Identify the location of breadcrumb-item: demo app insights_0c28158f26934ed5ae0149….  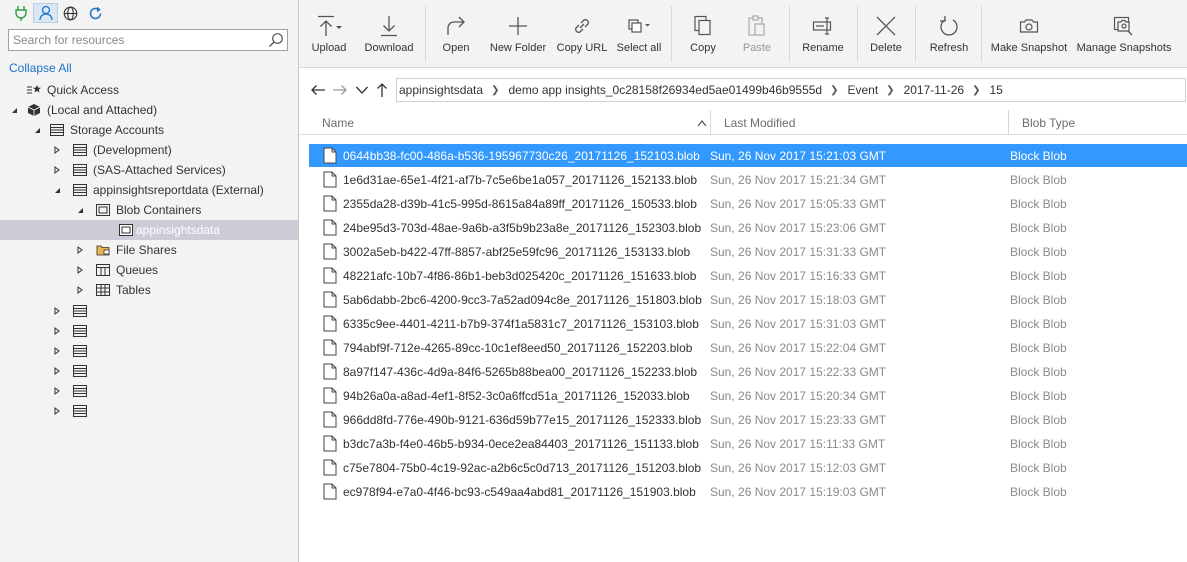
(665, 90).